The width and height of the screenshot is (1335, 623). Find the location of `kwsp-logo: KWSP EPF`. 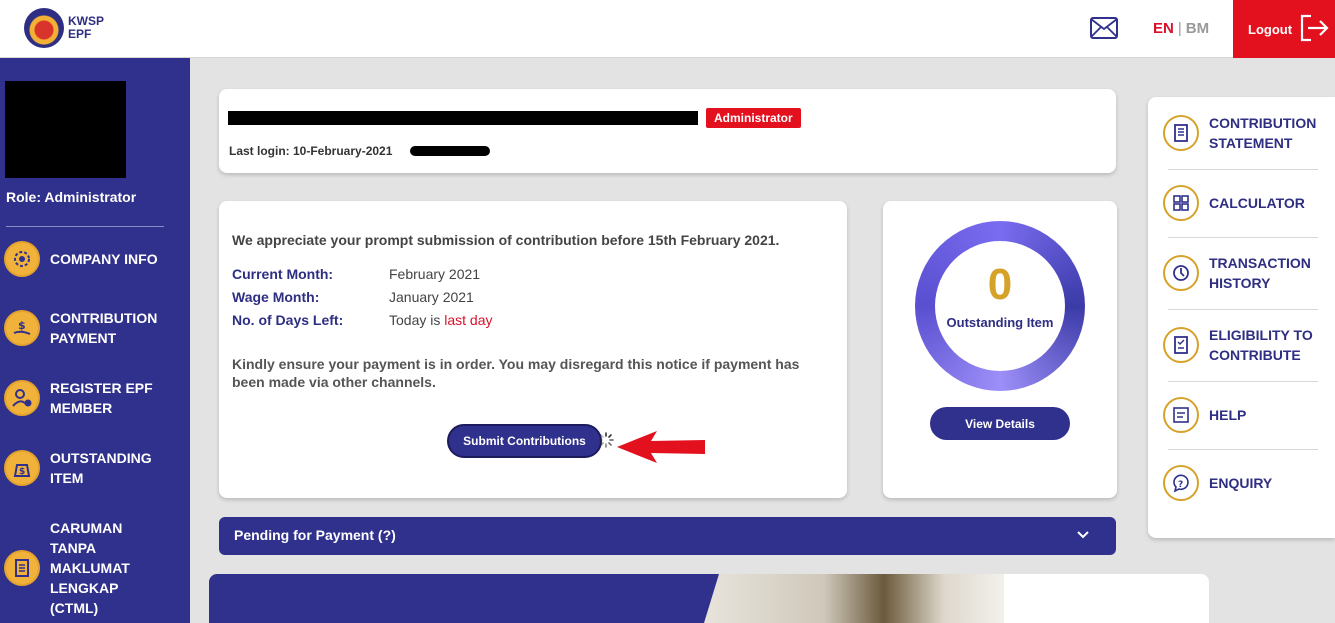

kwsp-logo: KWSP EPF is located at coordinates (64, 28).